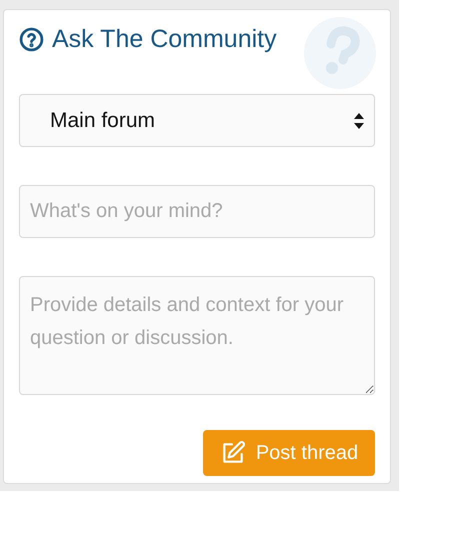  I want to click on forum-select: Main forum, so click(197, 120).